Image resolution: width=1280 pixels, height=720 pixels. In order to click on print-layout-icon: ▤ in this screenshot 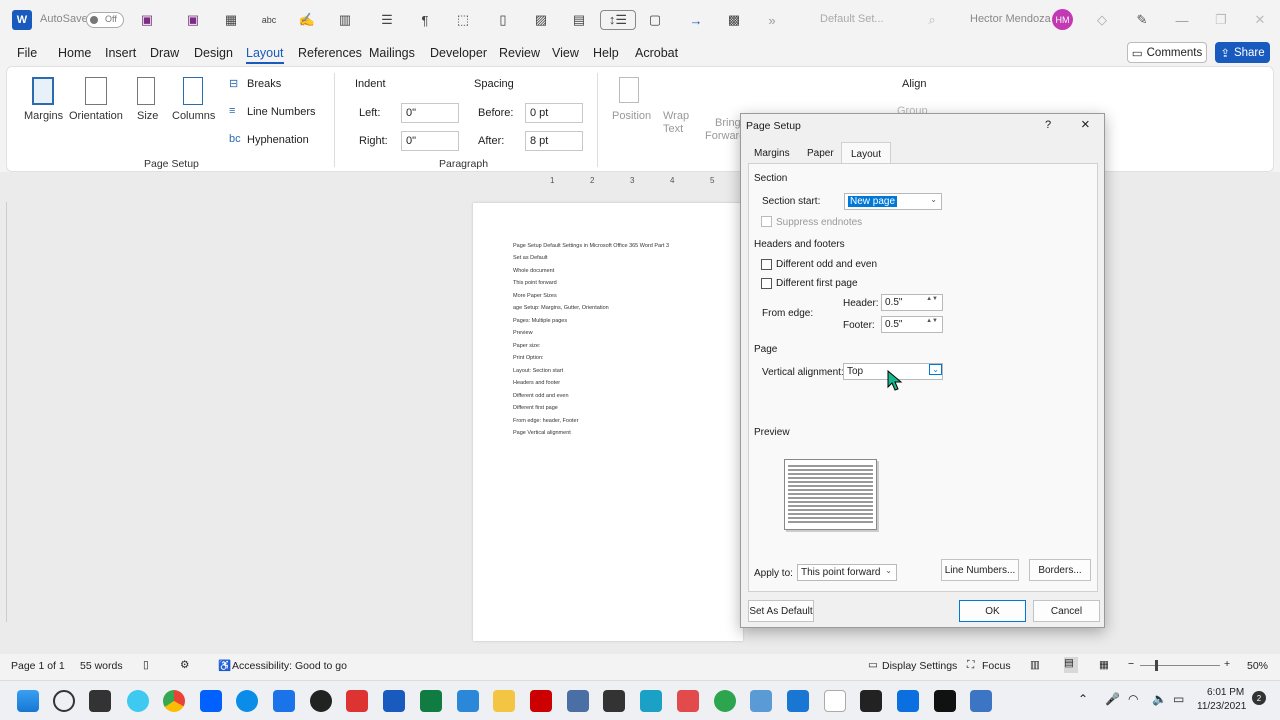, I will do `click(1071, 665)`.